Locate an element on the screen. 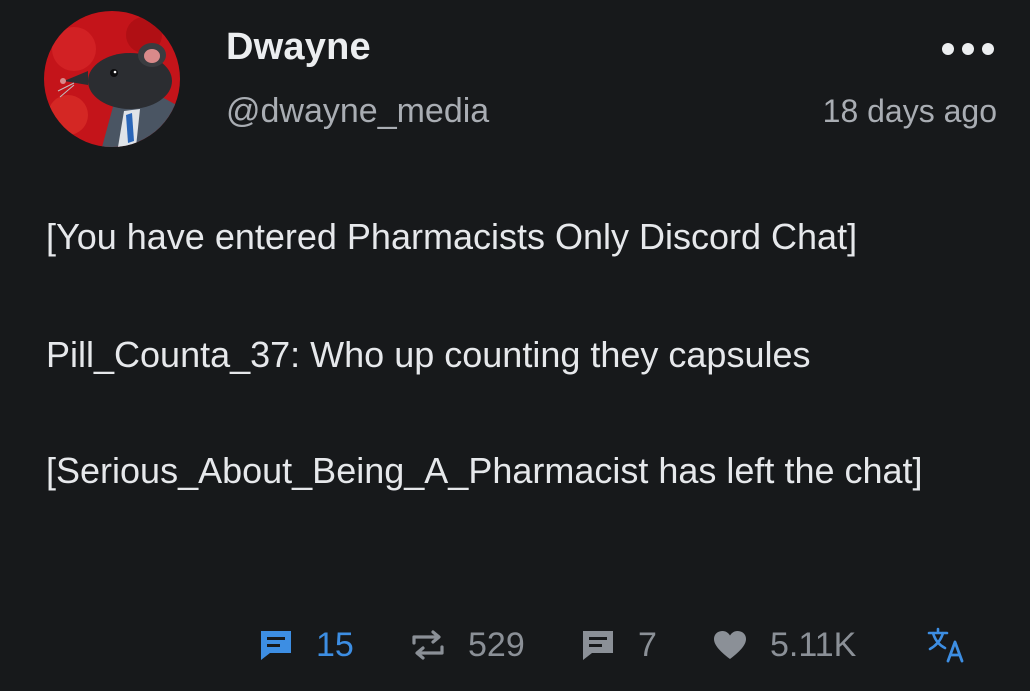 This screenshot has width=1030, height=691. rat-in-suit-avatar-icon is located at coordinates (112, 79).